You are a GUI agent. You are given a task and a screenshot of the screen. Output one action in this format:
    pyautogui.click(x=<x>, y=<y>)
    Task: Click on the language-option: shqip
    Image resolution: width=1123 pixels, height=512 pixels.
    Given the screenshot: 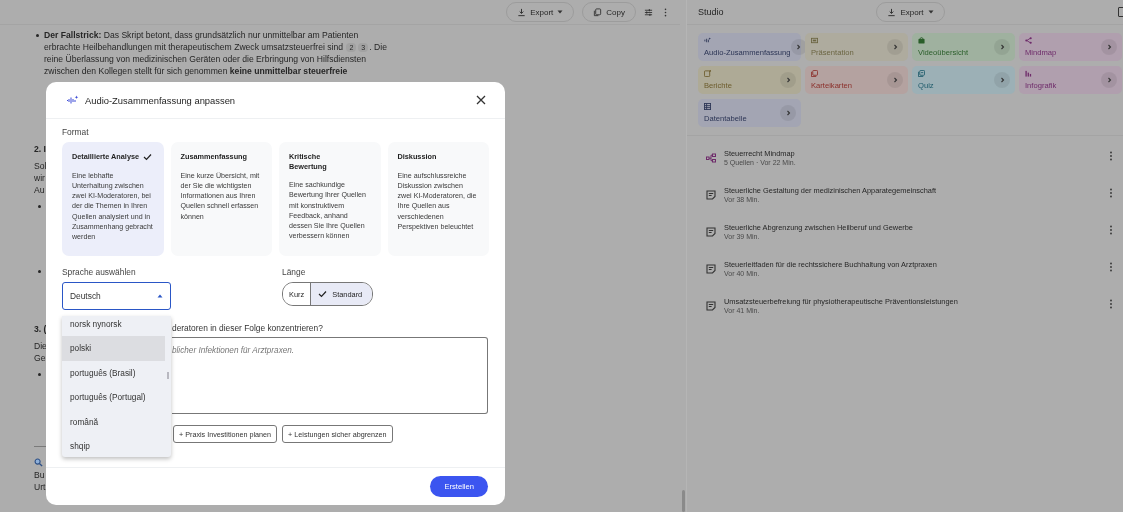 What is the action you would take?
    pyautogui.click(x=113, y=445)
    